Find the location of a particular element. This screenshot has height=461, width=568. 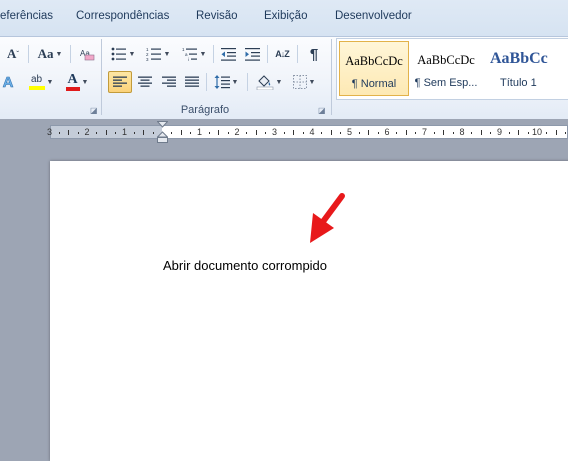

pilcrow-icon: ¶ is located at coordinates (314, 54).